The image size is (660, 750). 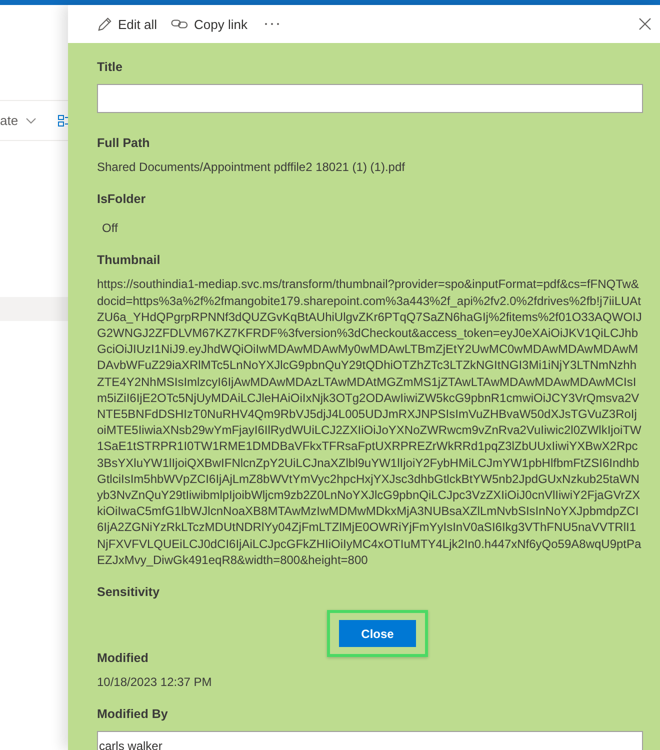 What do you see at coordinates (129, 260) in the screenshot?
I see `field-label: Thumbnail` at bounding box center [129, 260].